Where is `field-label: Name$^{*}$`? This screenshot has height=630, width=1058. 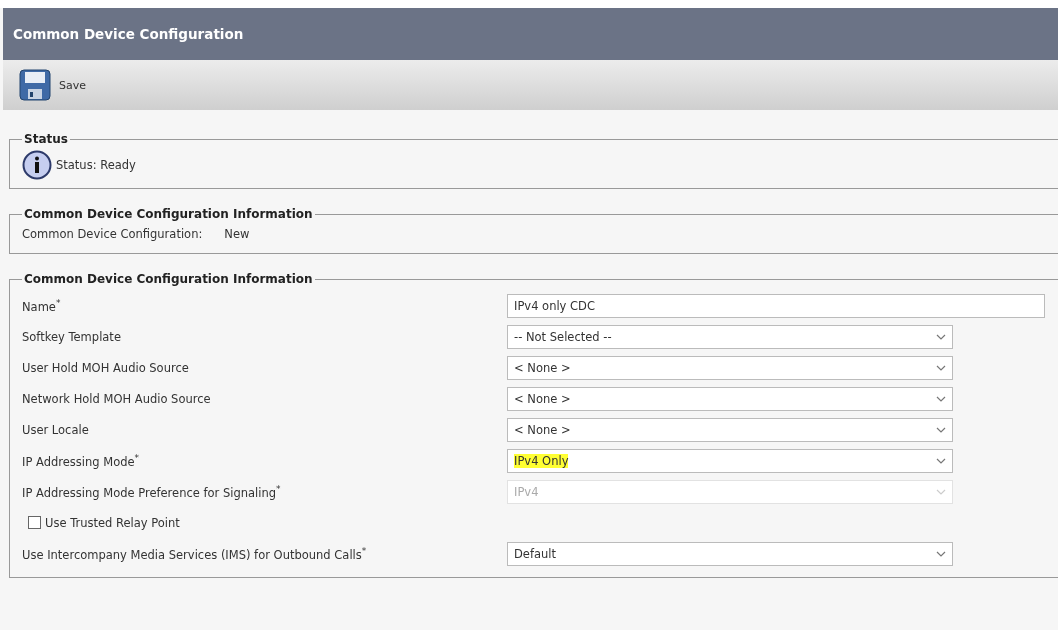 field-label: Name$^{*}$ is located at coordinates (42, 305).